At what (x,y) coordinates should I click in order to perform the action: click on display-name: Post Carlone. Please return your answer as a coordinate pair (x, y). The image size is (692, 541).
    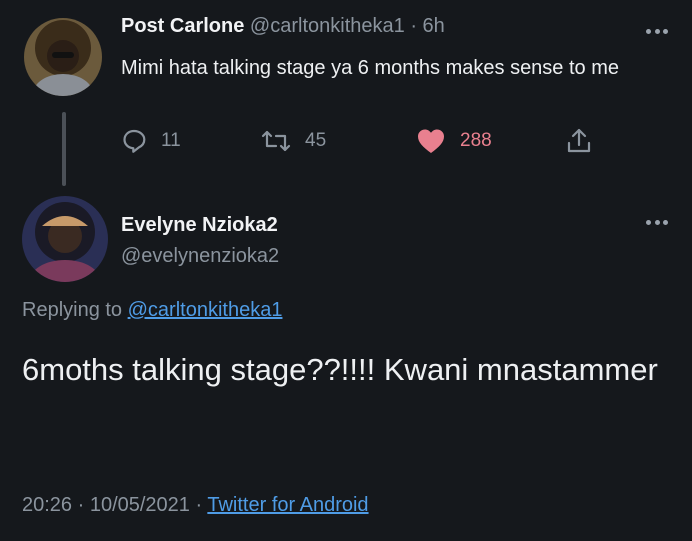
    Looking at the image, I should click on (182, 26).